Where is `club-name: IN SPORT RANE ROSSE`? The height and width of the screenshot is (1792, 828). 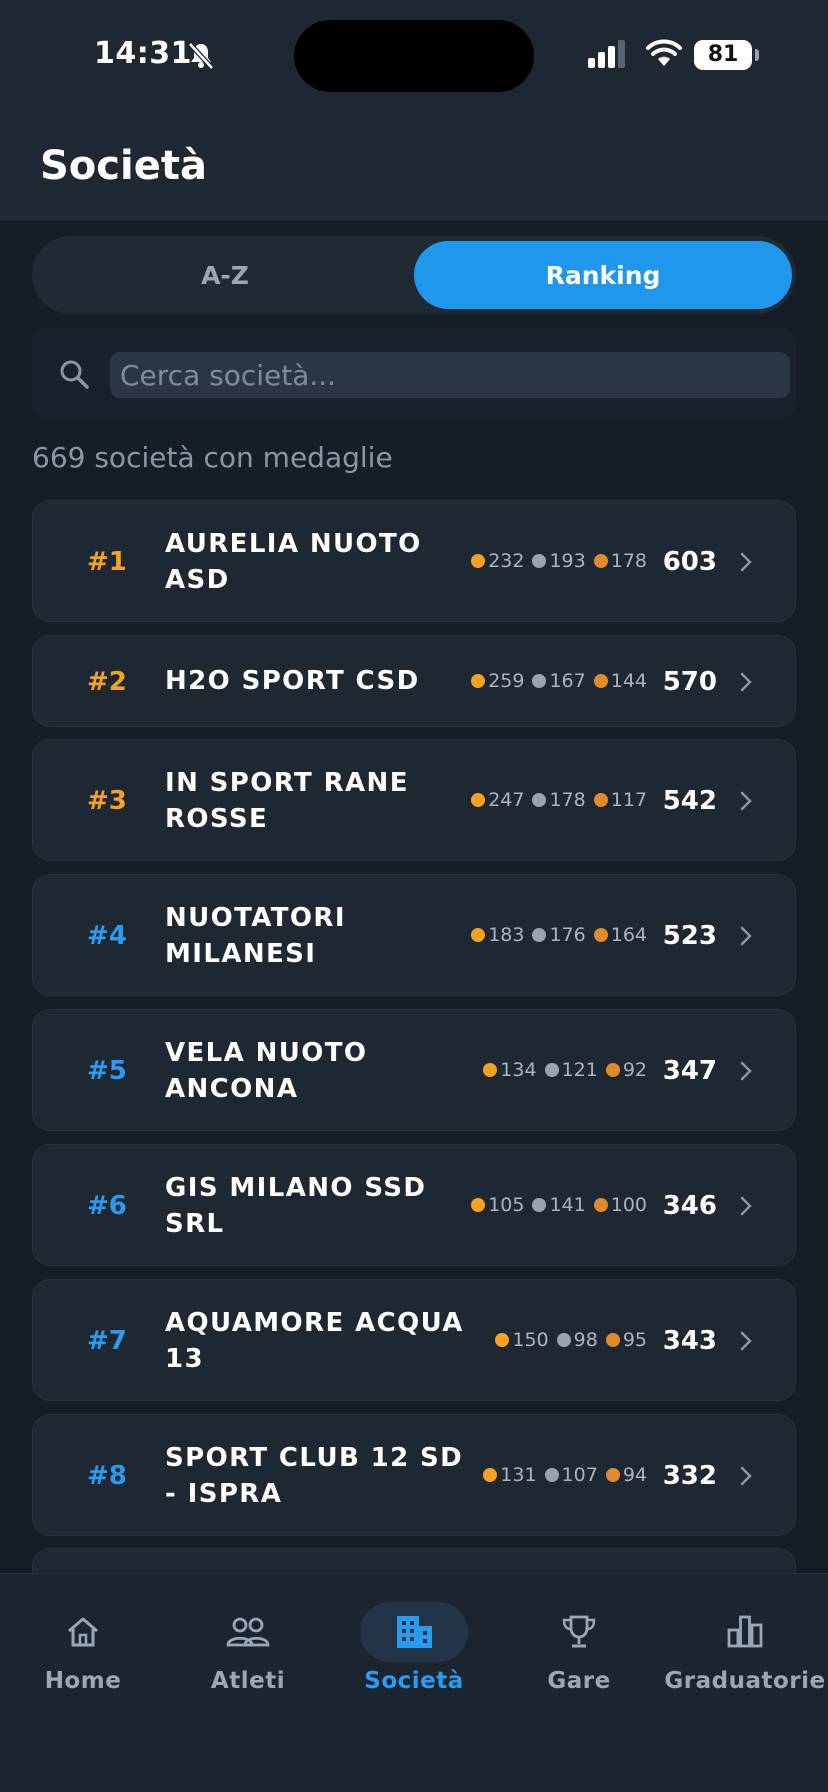
club-name: IN SPORT RANE ROSSE is located at coordinates (287, 801).